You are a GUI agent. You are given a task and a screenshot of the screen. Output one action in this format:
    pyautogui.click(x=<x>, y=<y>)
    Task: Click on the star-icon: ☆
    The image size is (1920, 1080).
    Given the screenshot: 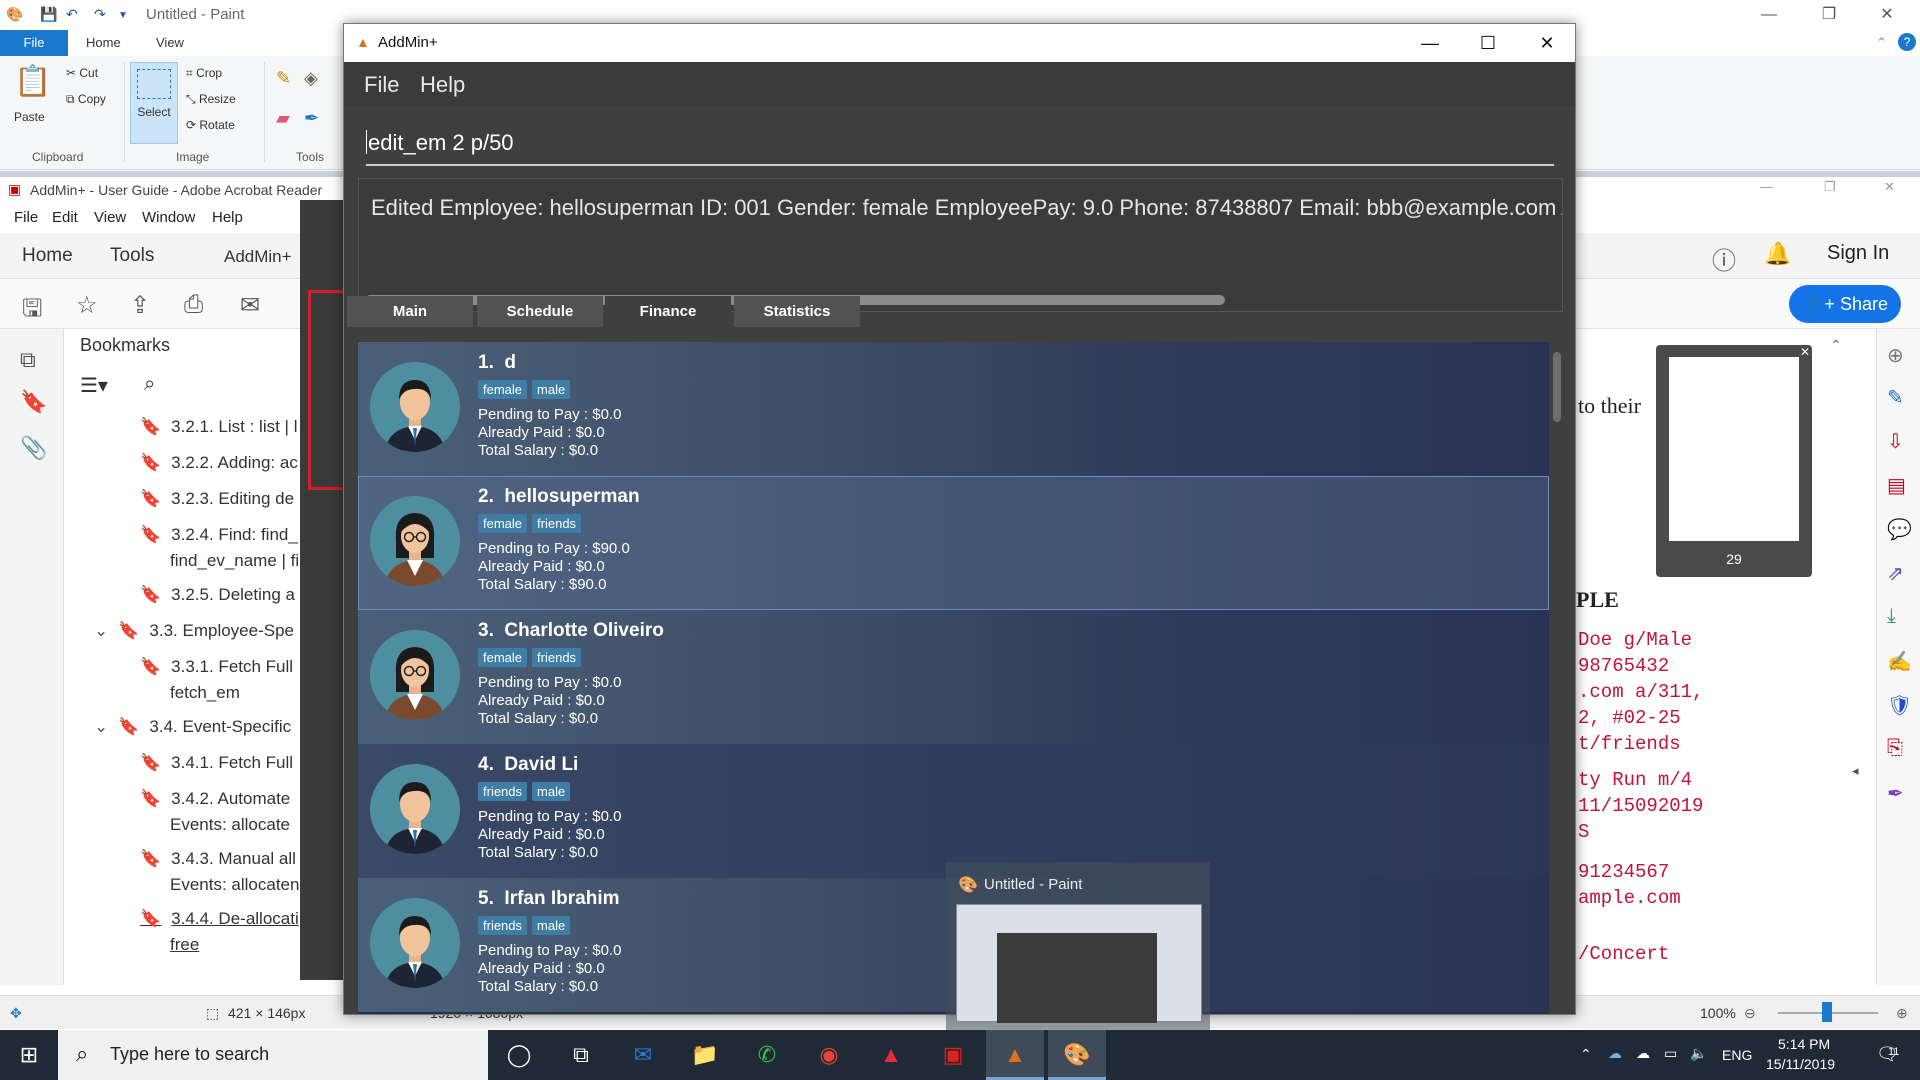 What is the action you would take?
    pyautogui.click(x=87, y=305)
    